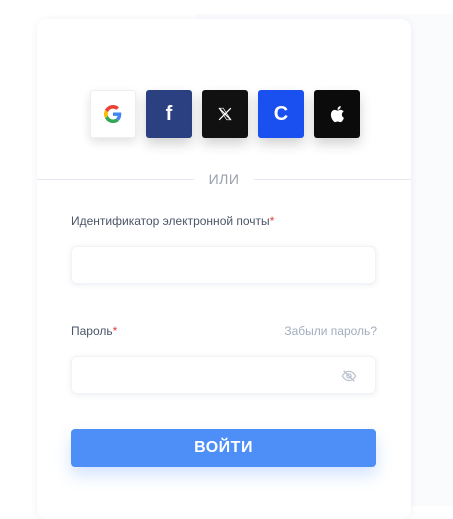  Describe the element at coordinates (224, 179) in the screenshot. I see `or-divider-text: ИЛИ` at that location.